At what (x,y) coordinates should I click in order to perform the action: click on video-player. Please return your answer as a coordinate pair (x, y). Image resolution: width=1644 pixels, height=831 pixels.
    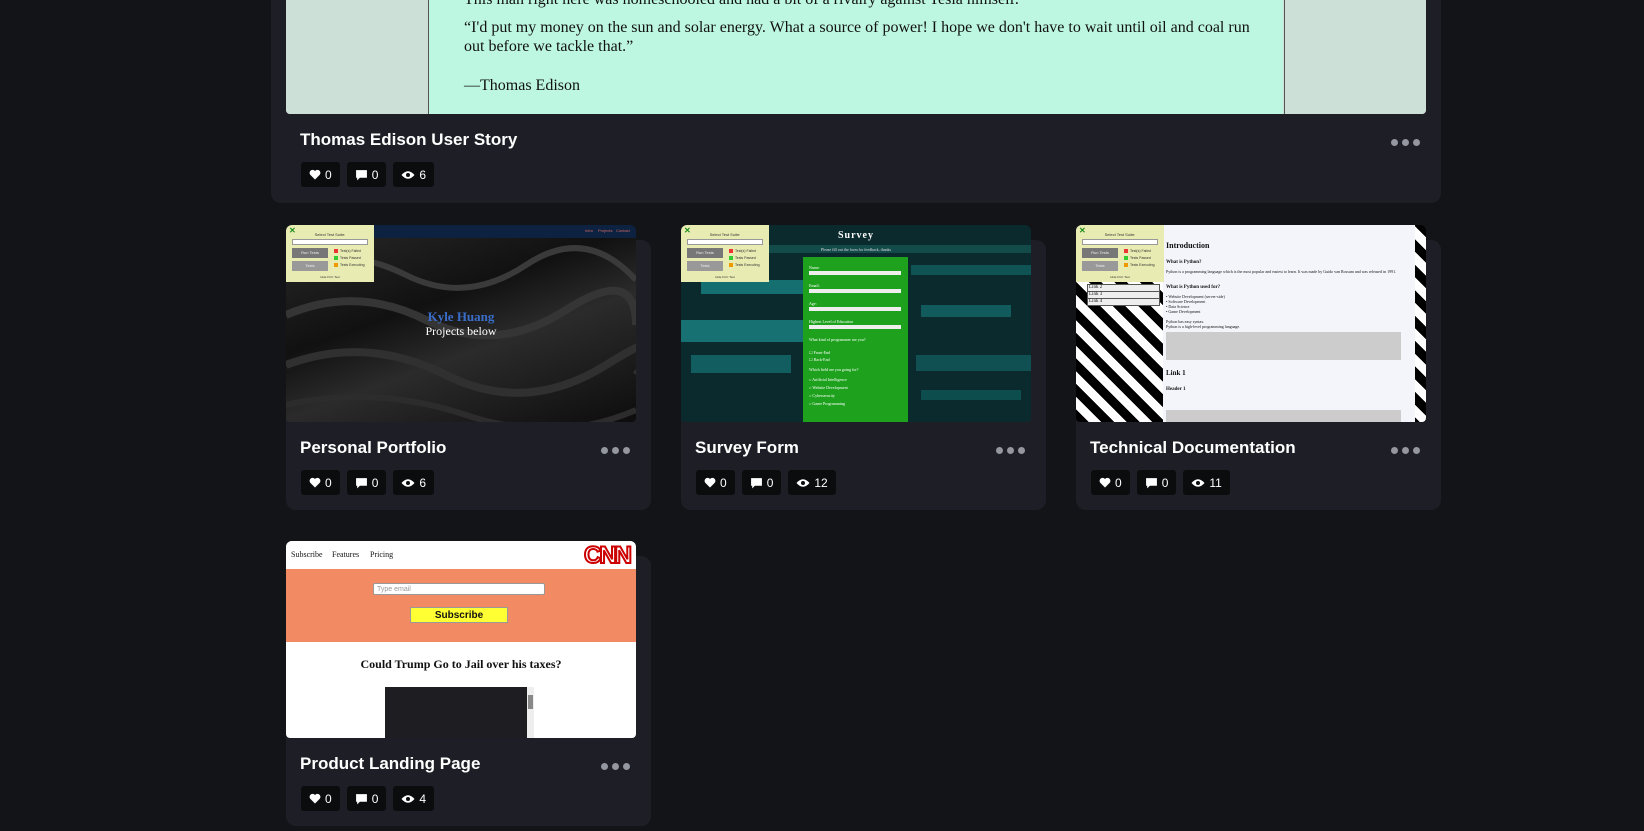
    Looking at the image, I should click on (459, 712).